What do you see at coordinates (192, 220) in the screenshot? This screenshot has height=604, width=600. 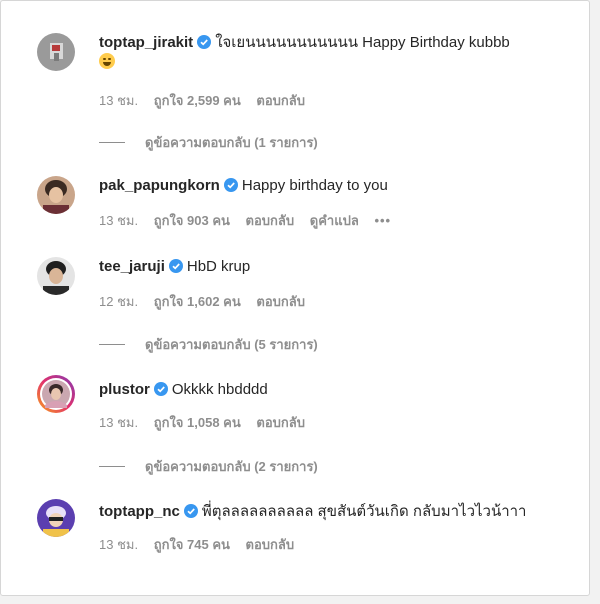 I see `likes-count: ถูกใจ 903 คน` at bounding box center [192, 220].